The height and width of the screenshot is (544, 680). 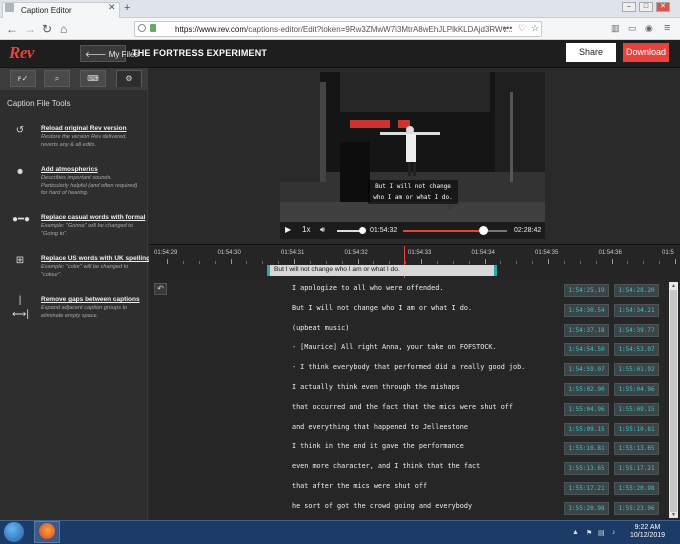 I want to click on uk-flag-icon: ⊞, so click(x=20, y=261).